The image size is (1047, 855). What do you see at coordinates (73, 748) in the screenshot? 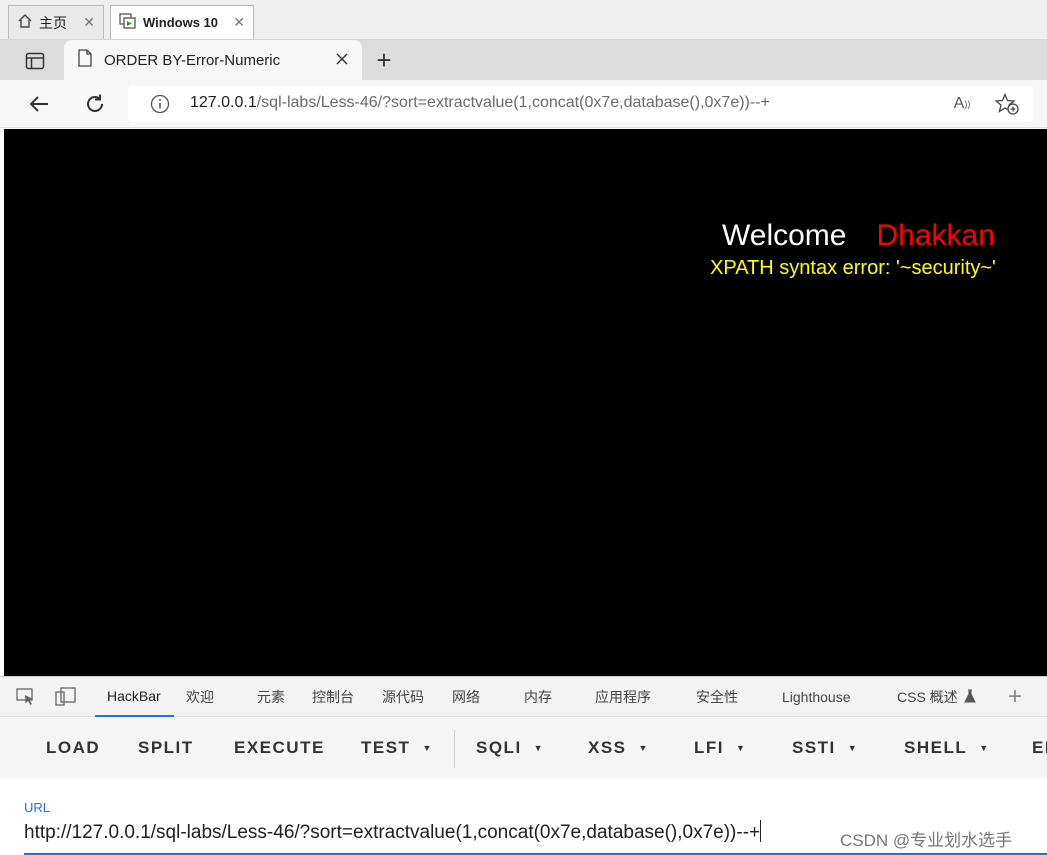
I see `load-button: LOAD` at bounding box center [73, 748].